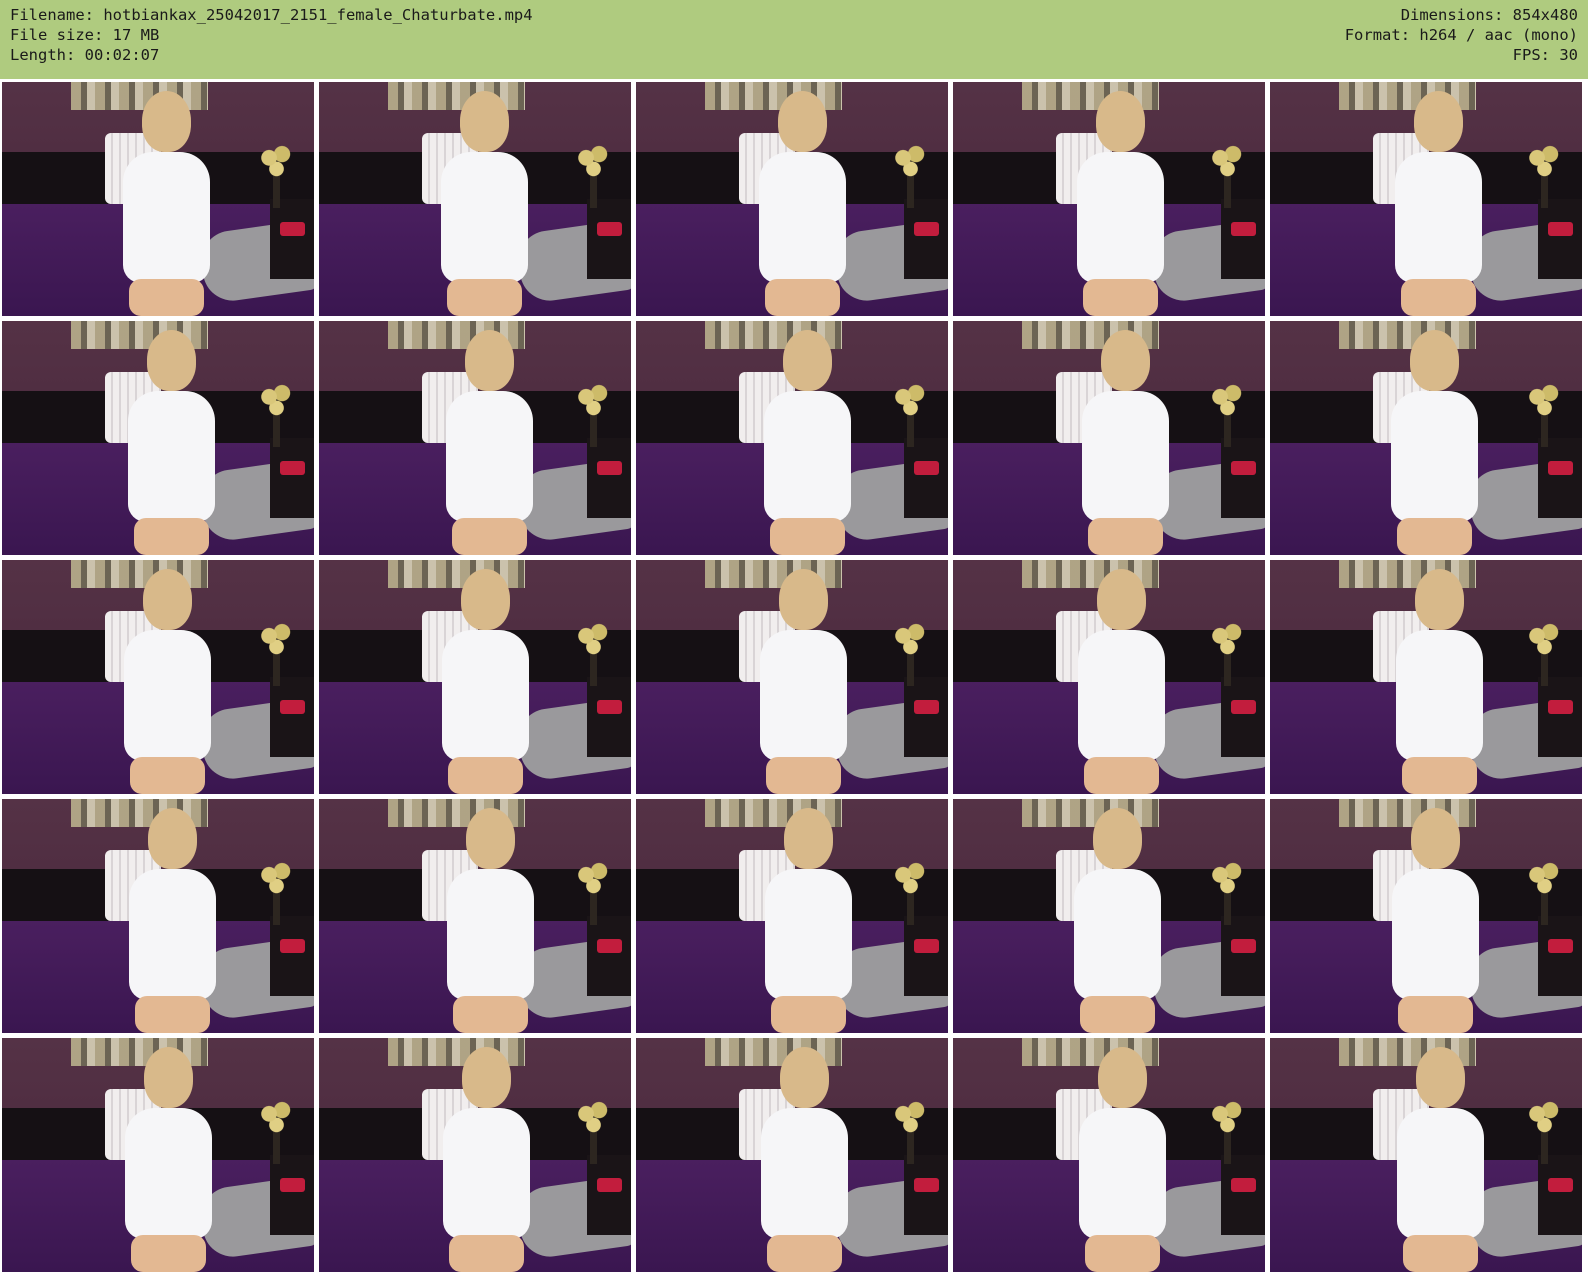 The height and width of the screenshot is (1280, 1588). What do you see at coordinates (85, 55) in the screenshot?
I see `length-line: Length: 00:02:07` at bounding box center [85, 55].